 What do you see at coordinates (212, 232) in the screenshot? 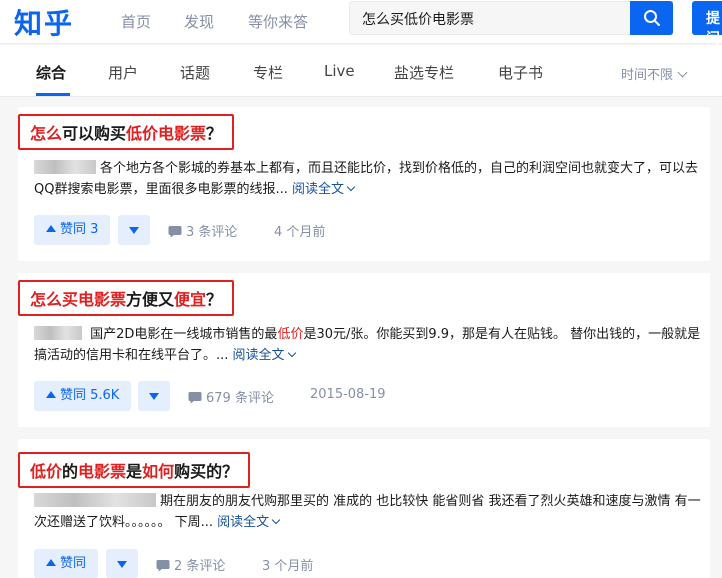
I see `comments-count: 3 条评论` at bounding box center [212, 232].